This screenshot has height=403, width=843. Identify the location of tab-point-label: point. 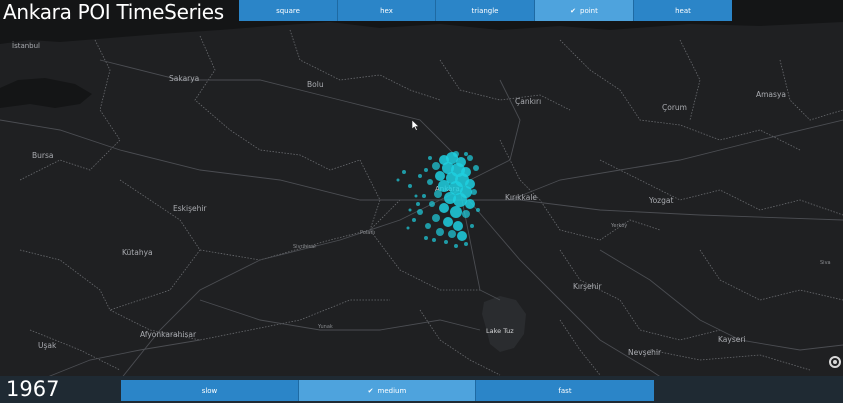
(589, 10).